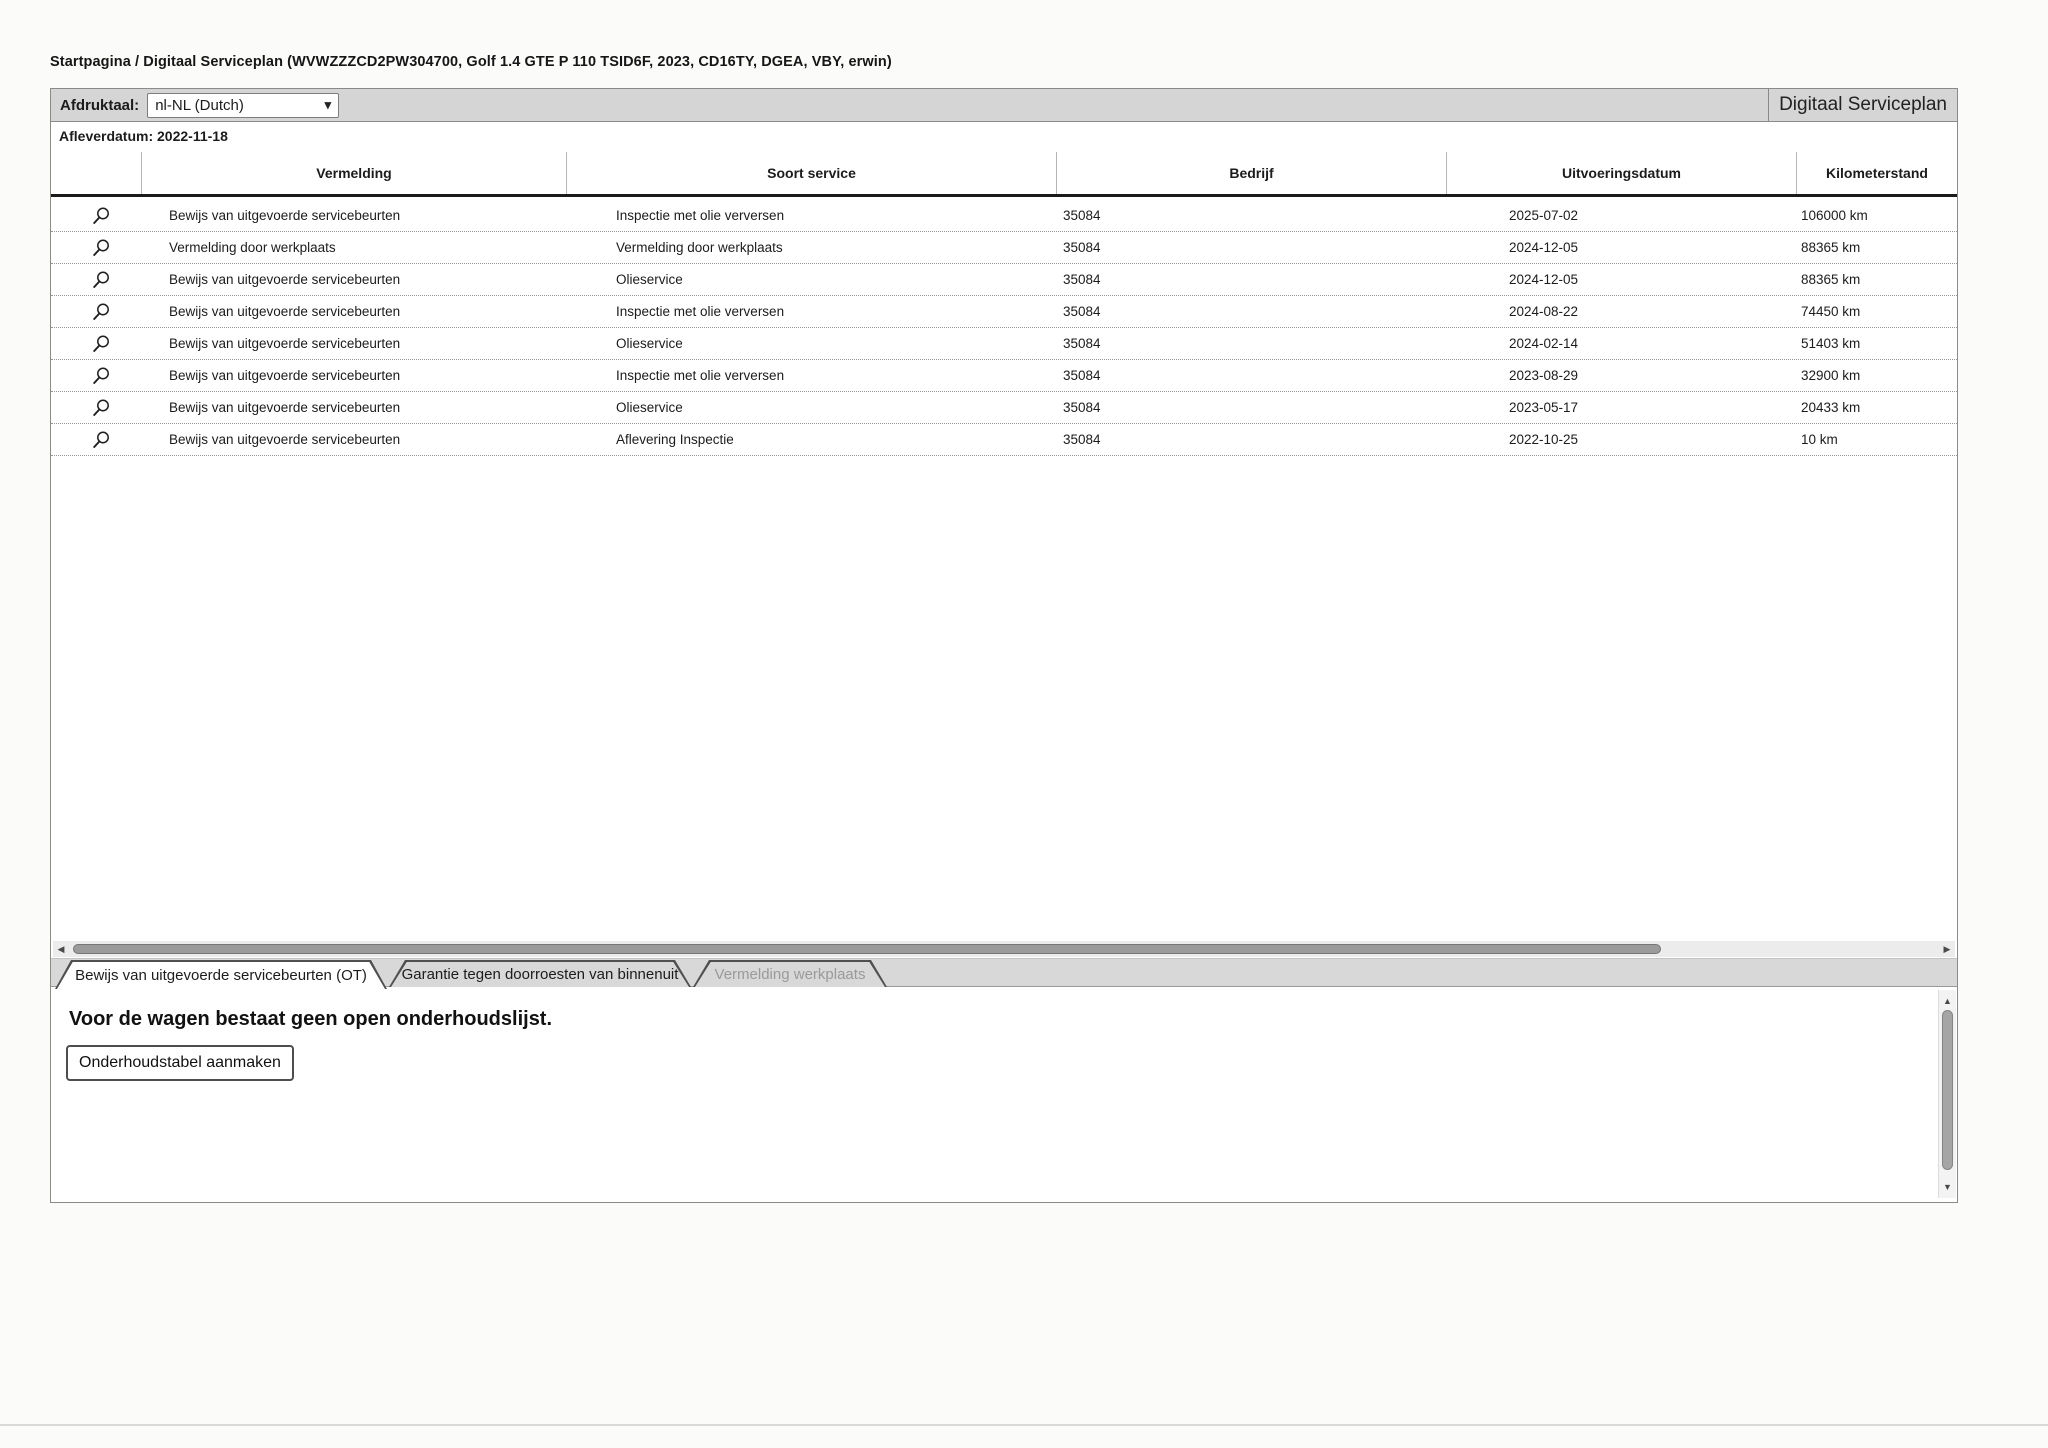 The height and width of the screenshot is (1448, 2048). Describe the element at coordinates (1831, 343) in the screenshot. I see `cell-kilometerstand: 51403 km` at that location.